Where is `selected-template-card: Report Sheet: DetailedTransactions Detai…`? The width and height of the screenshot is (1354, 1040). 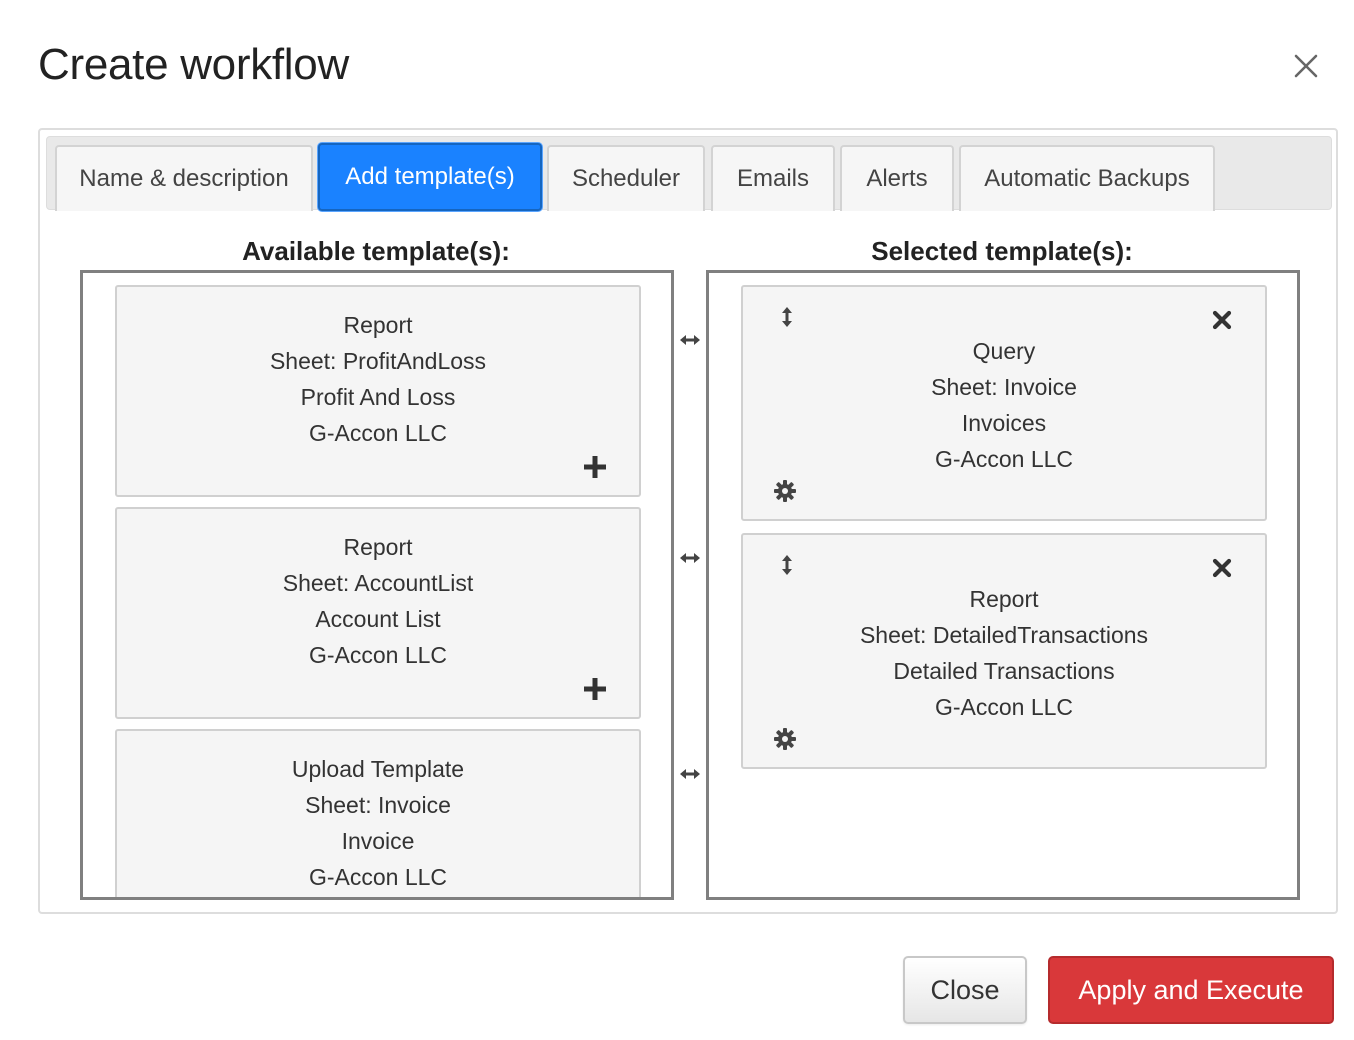
selected-template-card: Report Sheet: DetailedTransactions Detai… is located at coordinates (1004, 651).